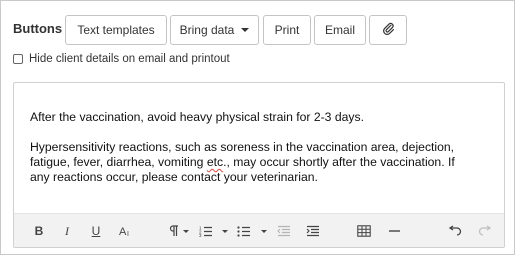  I want to click on text-templates-button: Text templates, so click(116, 30).